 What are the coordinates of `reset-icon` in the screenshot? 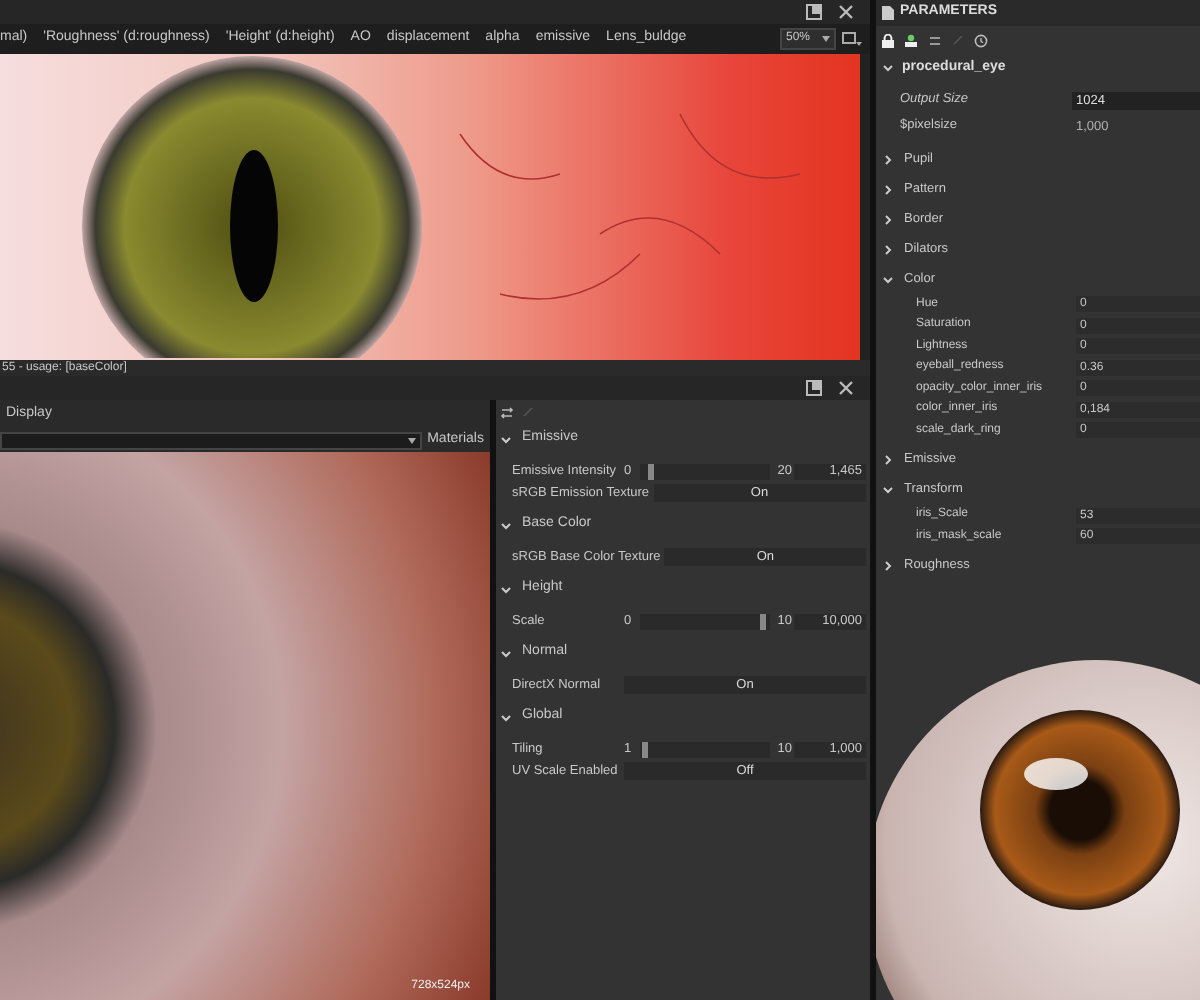 It's located at (981, 40).